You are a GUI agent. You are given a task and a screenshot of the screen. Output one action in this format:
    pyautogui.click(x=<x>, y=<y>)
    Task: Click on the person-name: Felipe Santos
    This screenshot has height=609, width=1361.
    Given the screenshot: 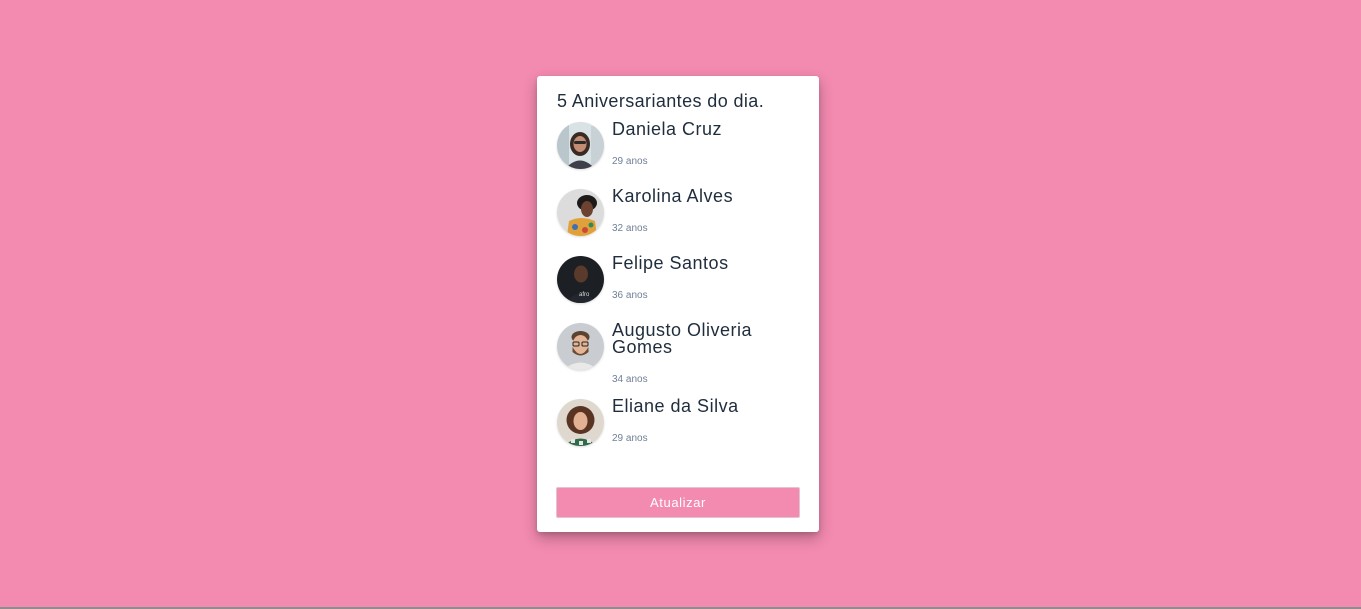 What is the action you would take?
    pyautogui.click(x=670, y=263)
    